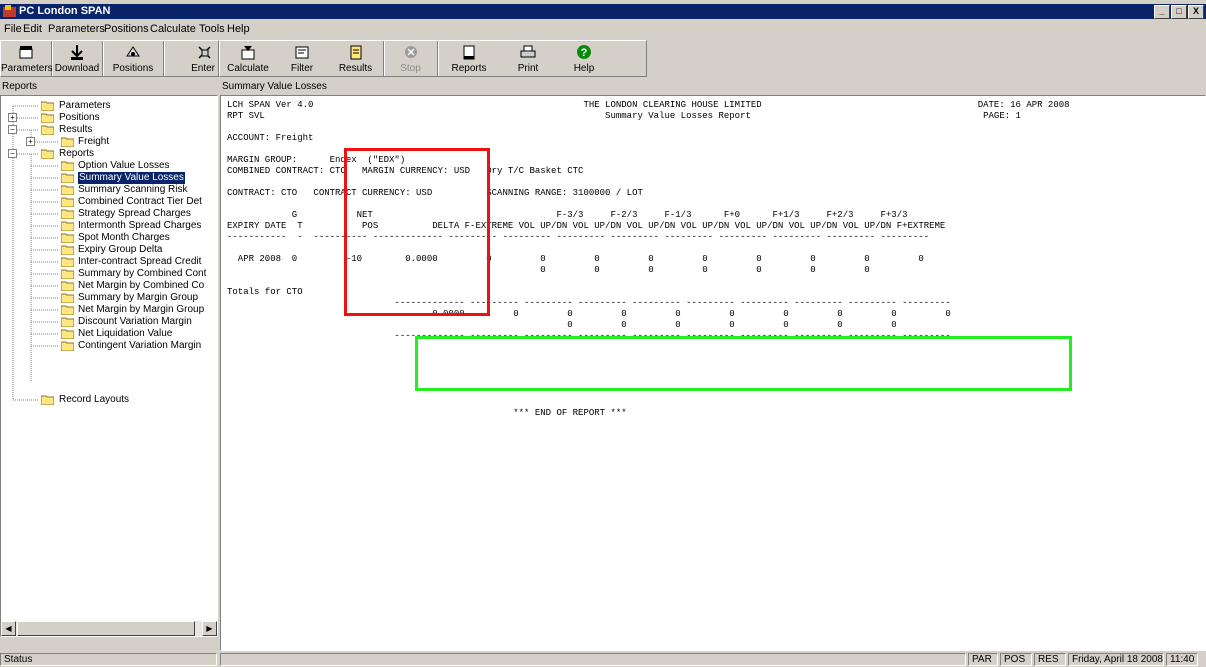 Image resolution: width=1206 pixels, height=667 pixels. What do you see at coordinates (109, 334) in the screenshot?
I see `tree-item-report: Net Liquidation Value` at bounding box center [109, 334].